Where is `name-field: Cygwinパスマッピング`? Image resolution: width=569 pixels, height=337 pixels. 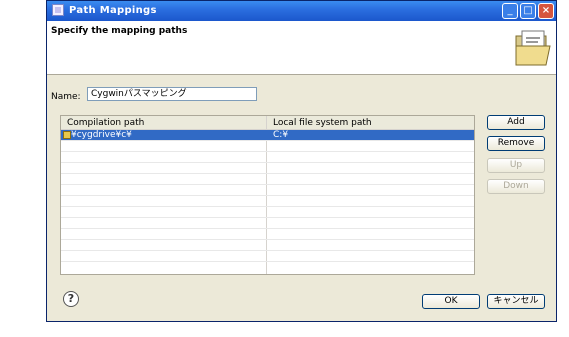
name-field: Cygwinパスマッピング is located at coordinates (172, 94).